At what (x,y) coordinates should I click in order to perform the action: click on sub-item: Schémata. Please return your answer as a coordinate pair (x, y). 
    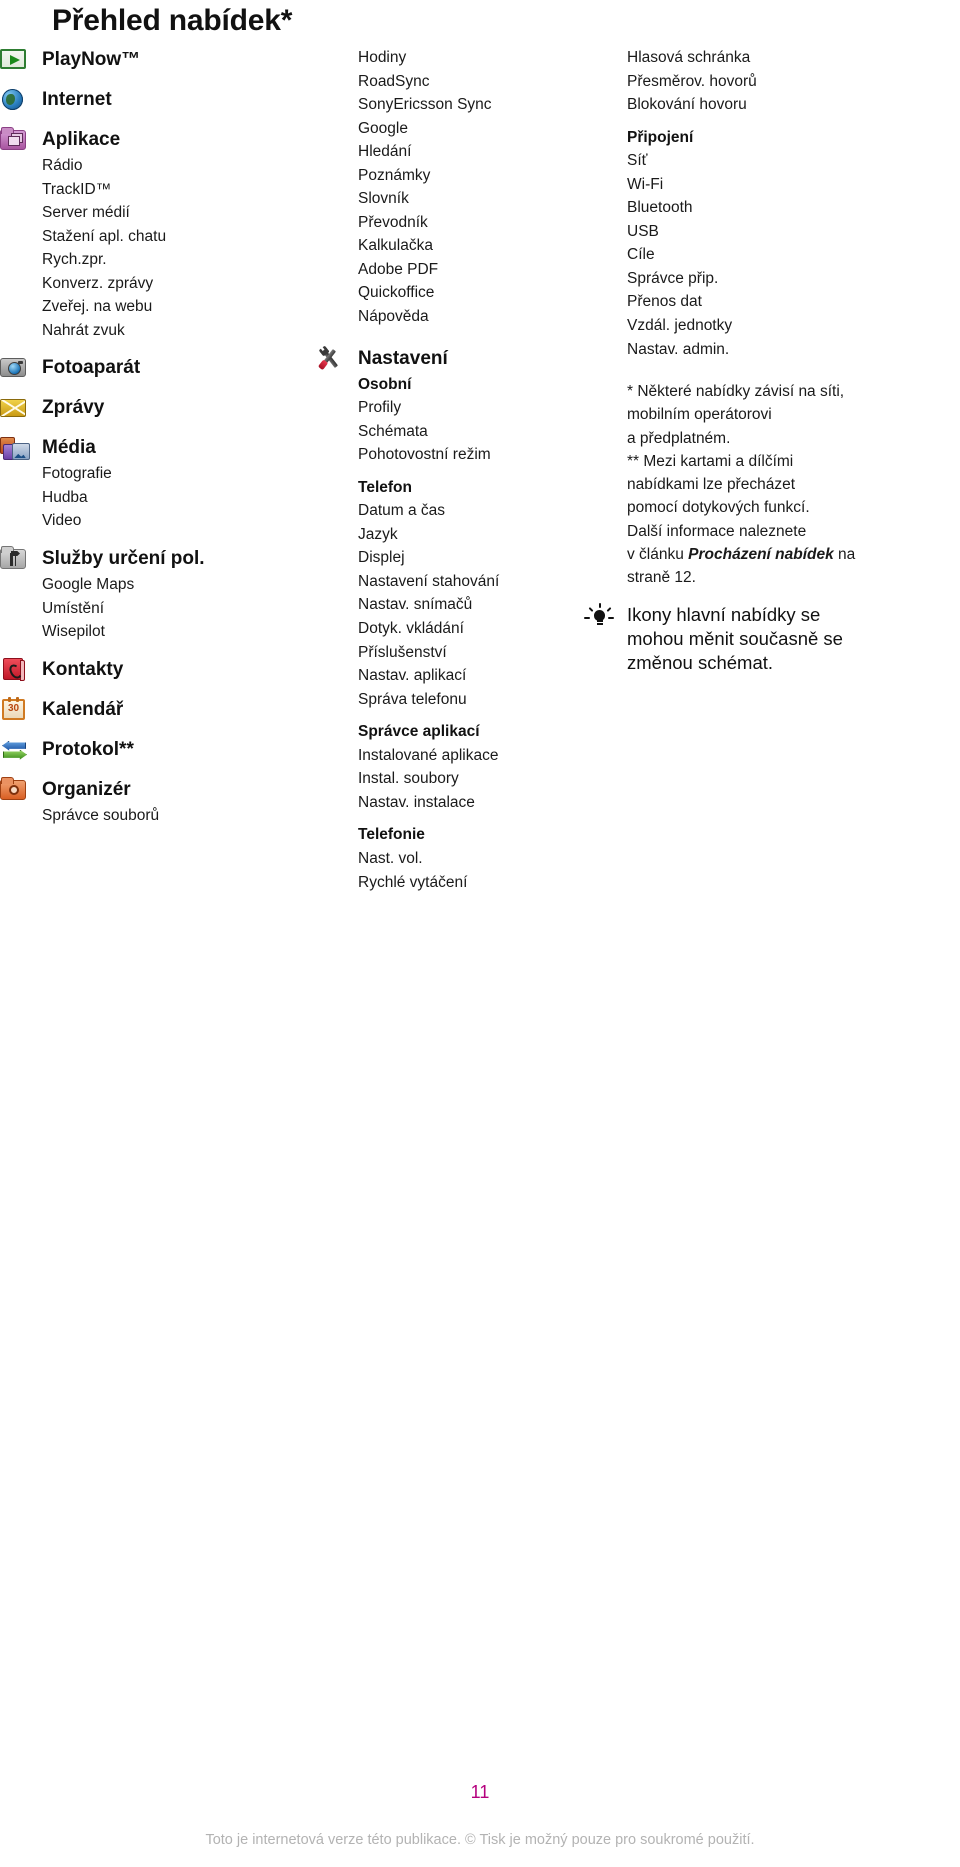
    Looking at the image, I should click on (466, 432).